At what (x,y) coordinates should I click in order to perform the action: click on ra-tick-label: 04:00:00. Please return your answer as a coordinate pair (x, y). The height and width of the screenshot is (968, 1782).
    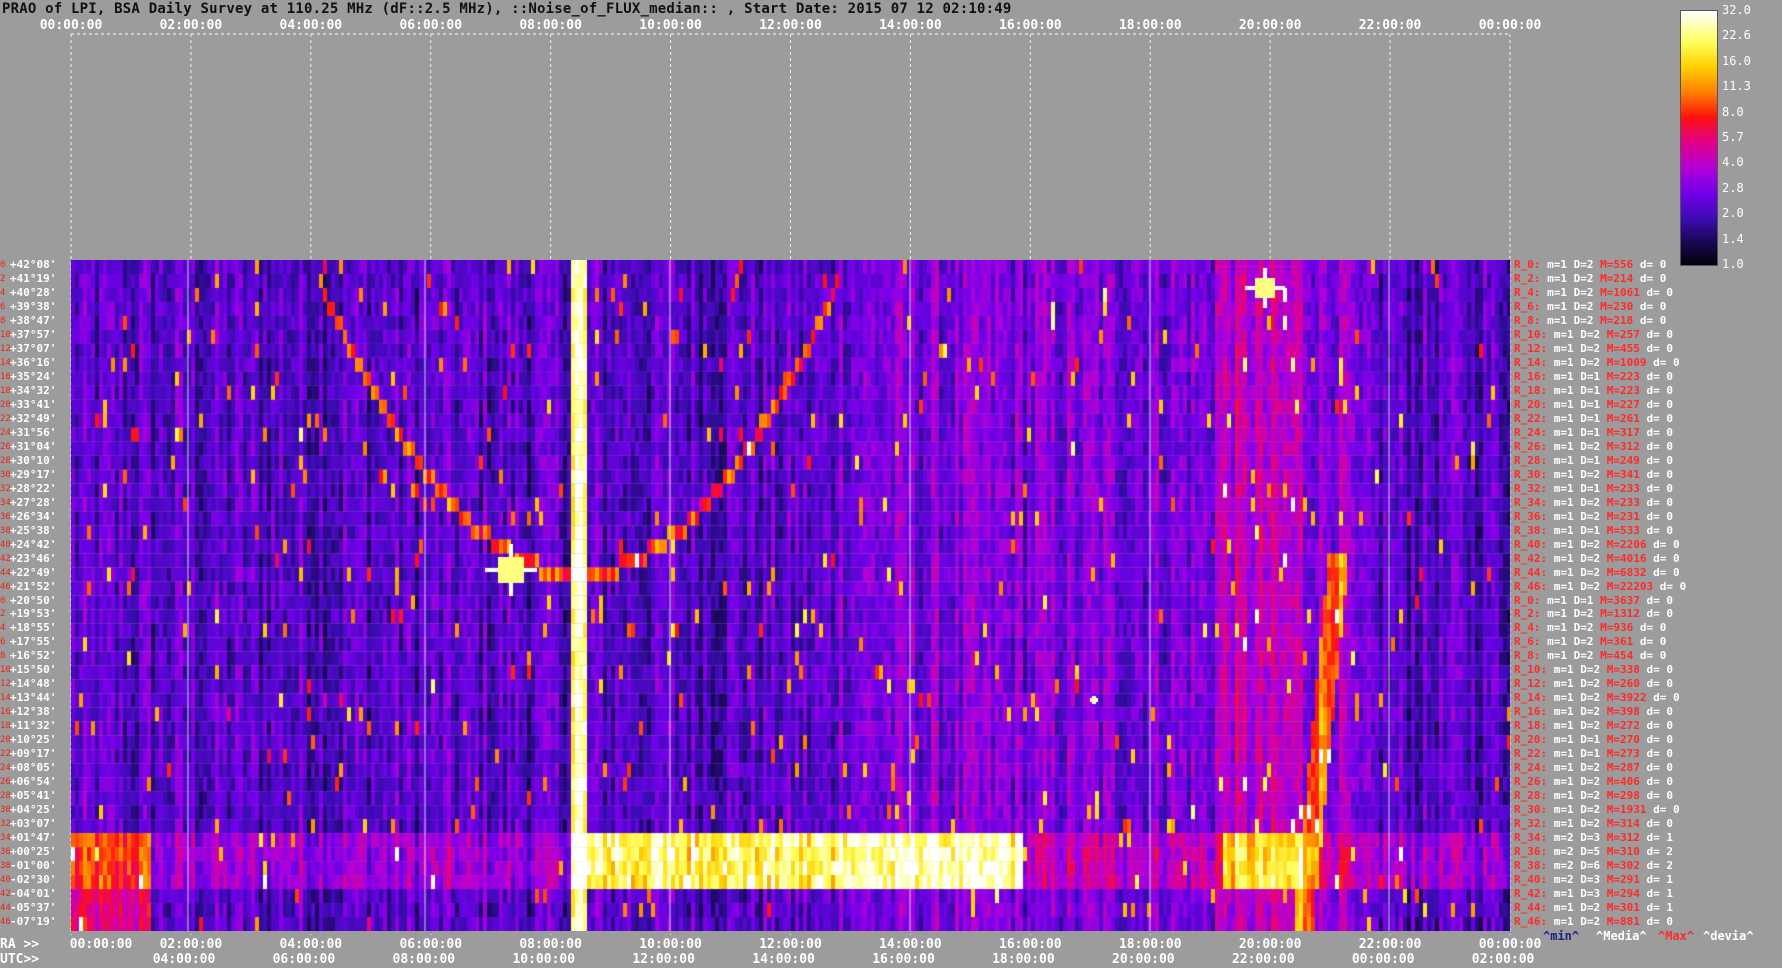
    Looking at the image, I should click on (311, 944).